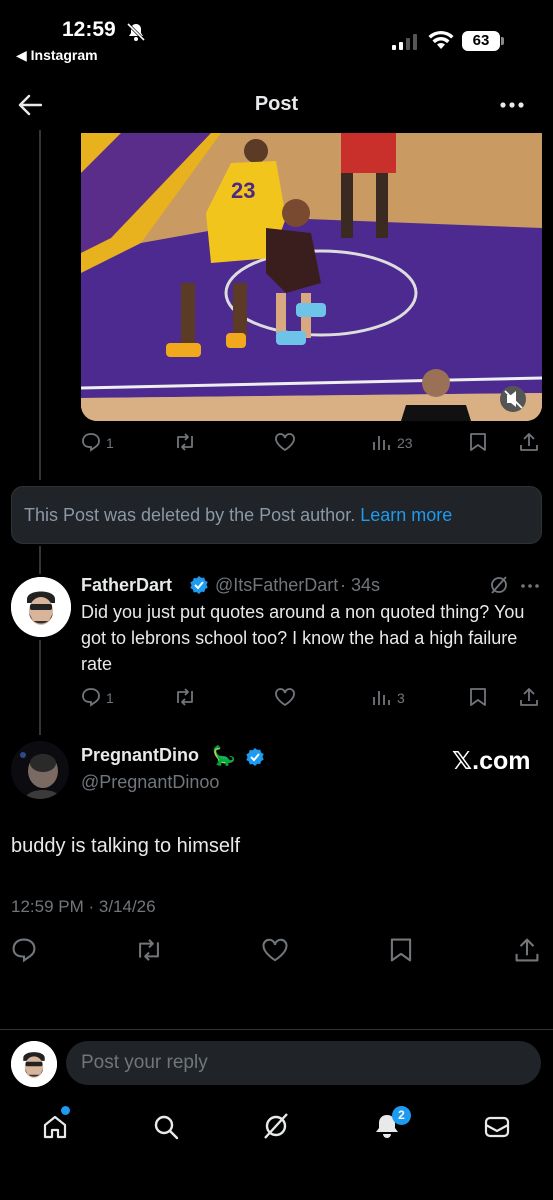  I want to click on battery-level: 63, so click(481, 41).